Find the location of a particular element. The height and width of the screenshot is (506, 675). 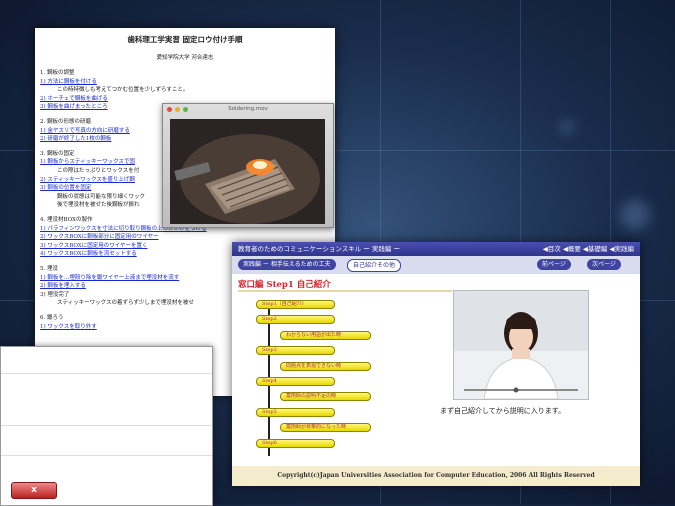

flow-step: Step5 is located at coordinates (295, 412).